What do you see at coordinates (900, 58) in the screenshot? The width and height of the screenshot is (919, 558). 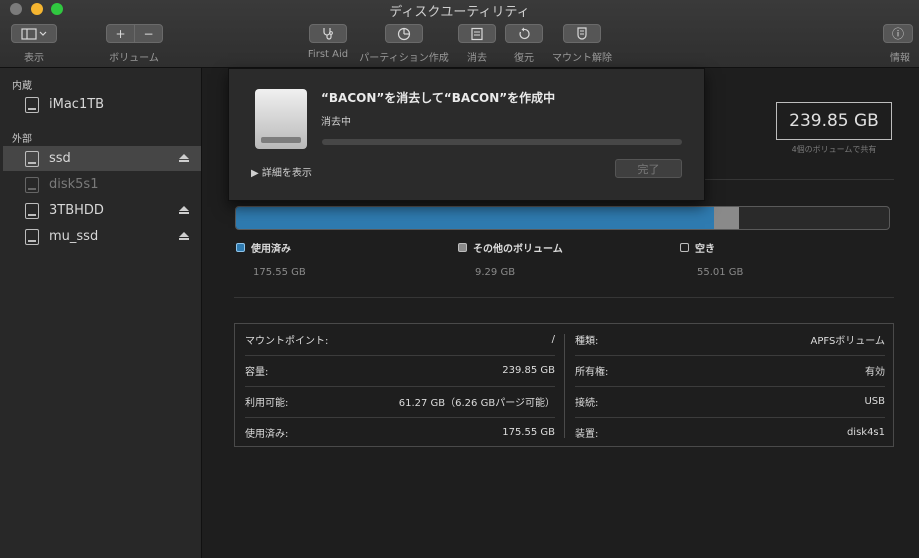 I see `info-label: 情報` at bounding box center [900, 58].